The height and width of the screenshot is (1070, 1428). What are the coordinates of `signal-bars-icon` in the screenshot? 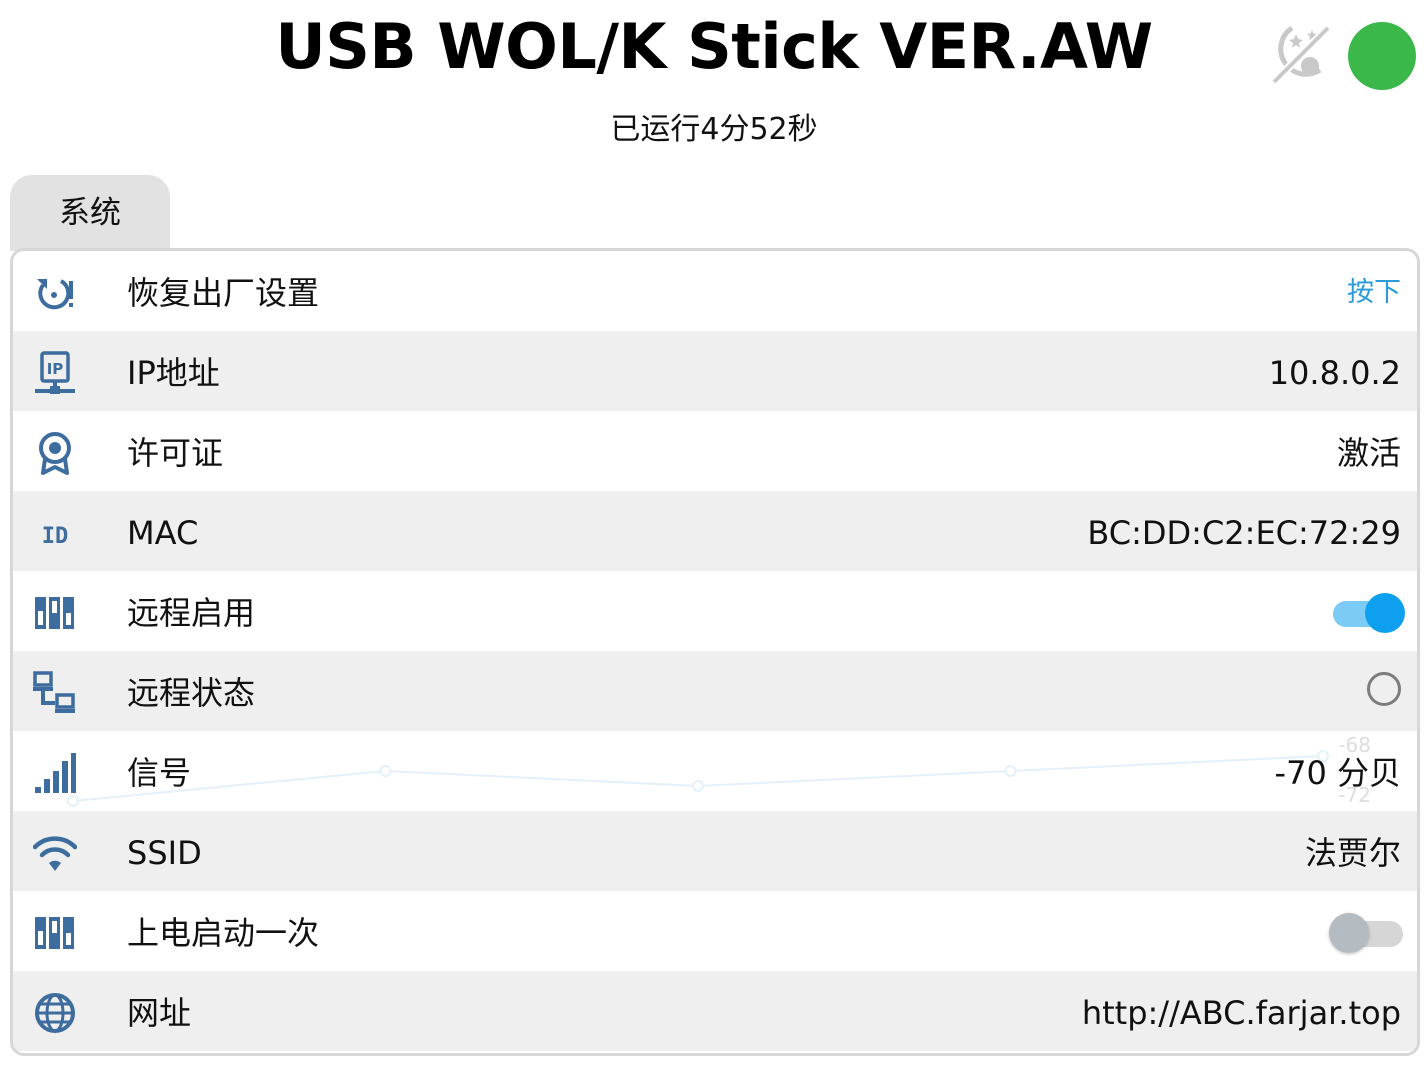 It's located at (55, 773).